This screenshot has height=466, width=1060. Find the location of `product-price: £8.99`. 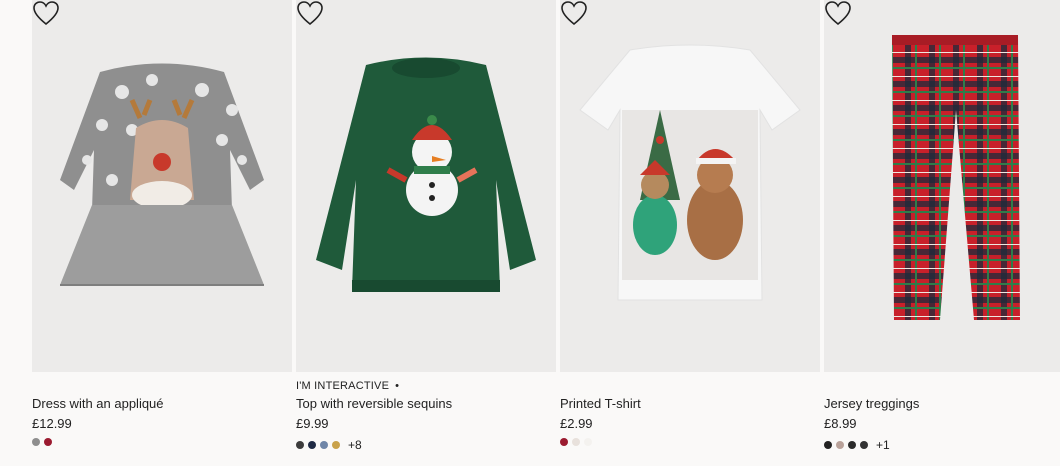

product-price: £8.99 is located at coordinates (840, 423).